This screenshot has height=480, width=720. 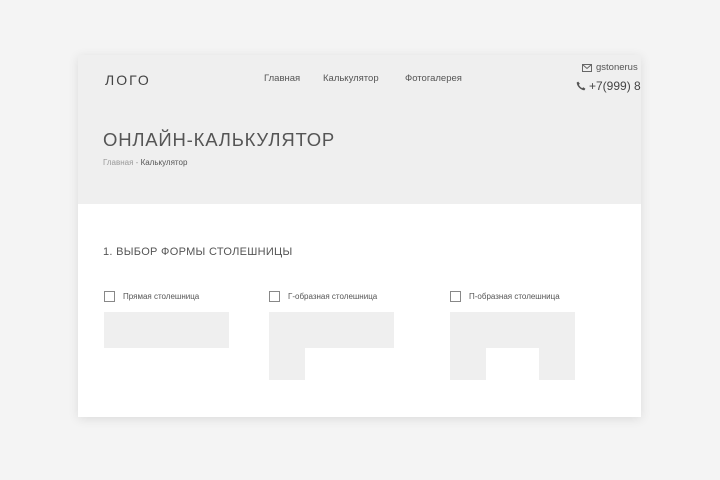 What do you see at coordinates (615, 86) in the screenshot?
I see `phone-text: +7(999) 8` at bounding box center [615, 86].